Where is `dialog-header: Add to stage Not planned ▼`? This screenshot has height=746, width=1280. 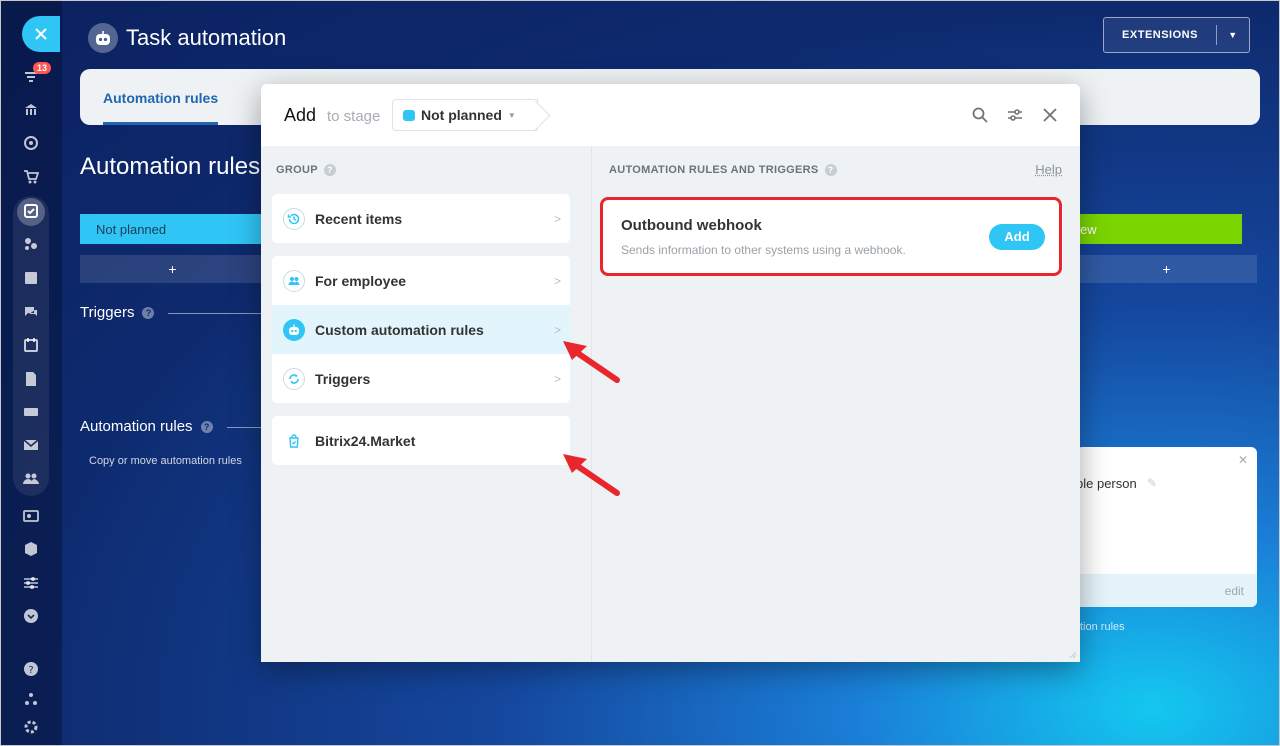
dialog-header: Add to stage Not planned ▼ is located at coordinates (670, 115).